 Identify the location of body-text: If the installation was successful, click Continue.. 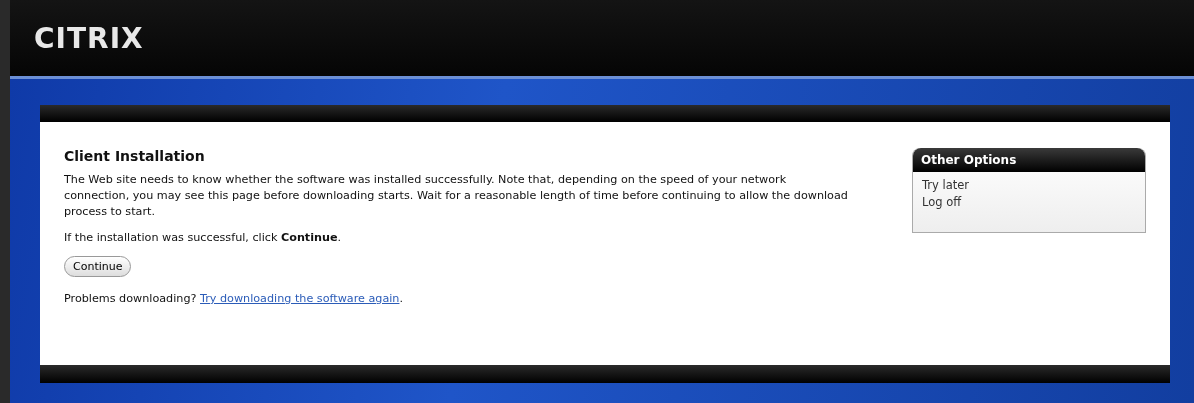
(203, 238).